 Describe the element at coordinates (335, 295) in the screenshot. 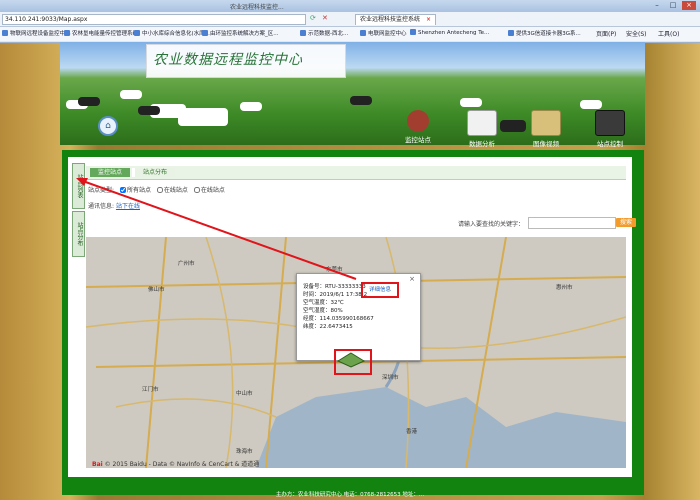

I see `popup-time: 时间：2019/6/1 17:38:2` at that location.